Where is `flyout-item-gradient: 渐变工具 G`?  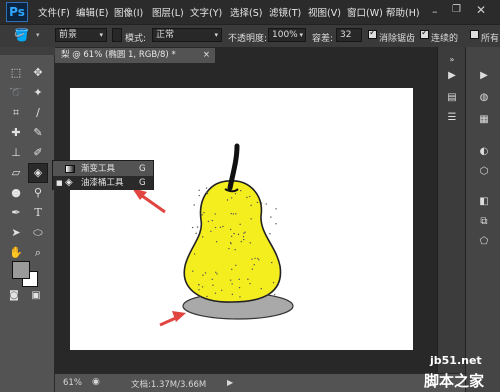
flyout-item-gradient: 渐变工具 G is located at coordinates (103, 169).